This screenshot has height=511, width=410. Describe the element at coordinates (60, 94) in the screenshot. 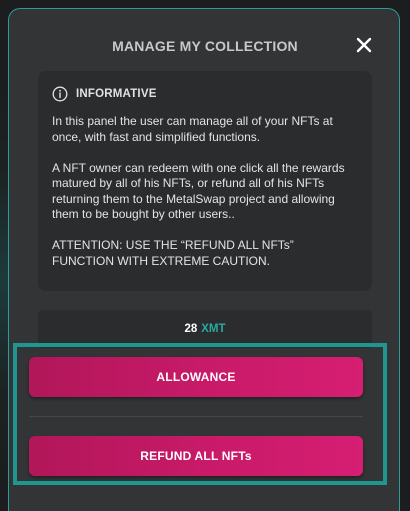

I see `info-icon` at that location.